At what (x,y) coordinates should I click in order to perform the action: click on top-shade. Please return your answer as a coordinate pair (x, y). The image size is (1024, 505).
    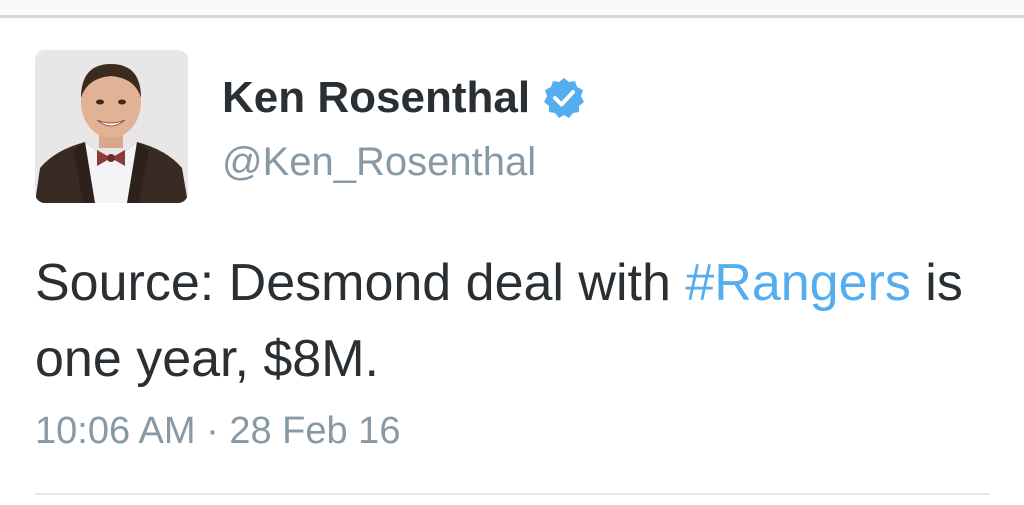
    Looking at the image, I should click on (512, 11).